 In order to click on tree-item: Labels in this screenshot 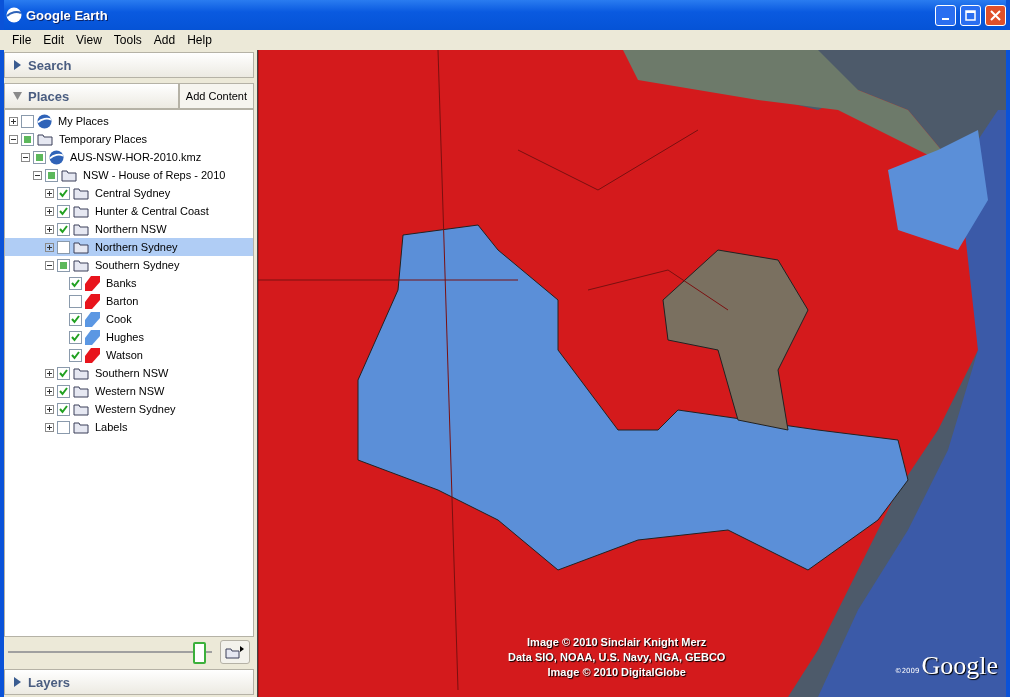, I will do `click(129, 427)`.